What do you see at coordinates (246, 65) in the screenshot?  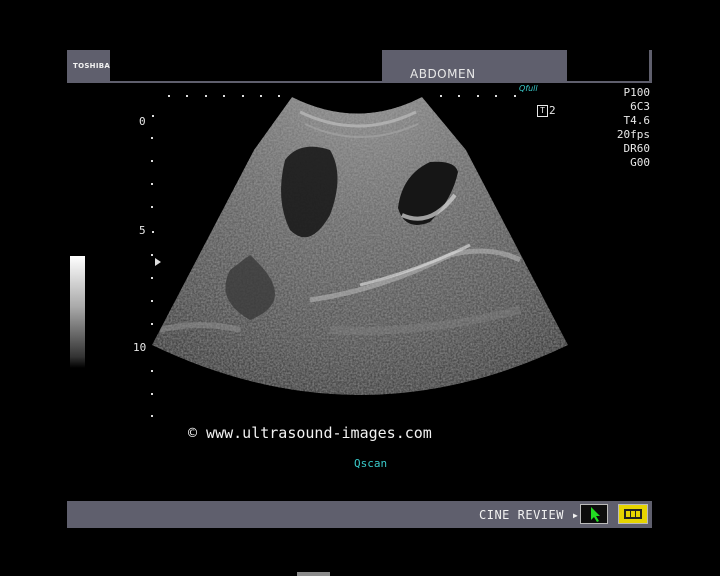 I see `redacted-patient-info` at bounding box center [246, 65].